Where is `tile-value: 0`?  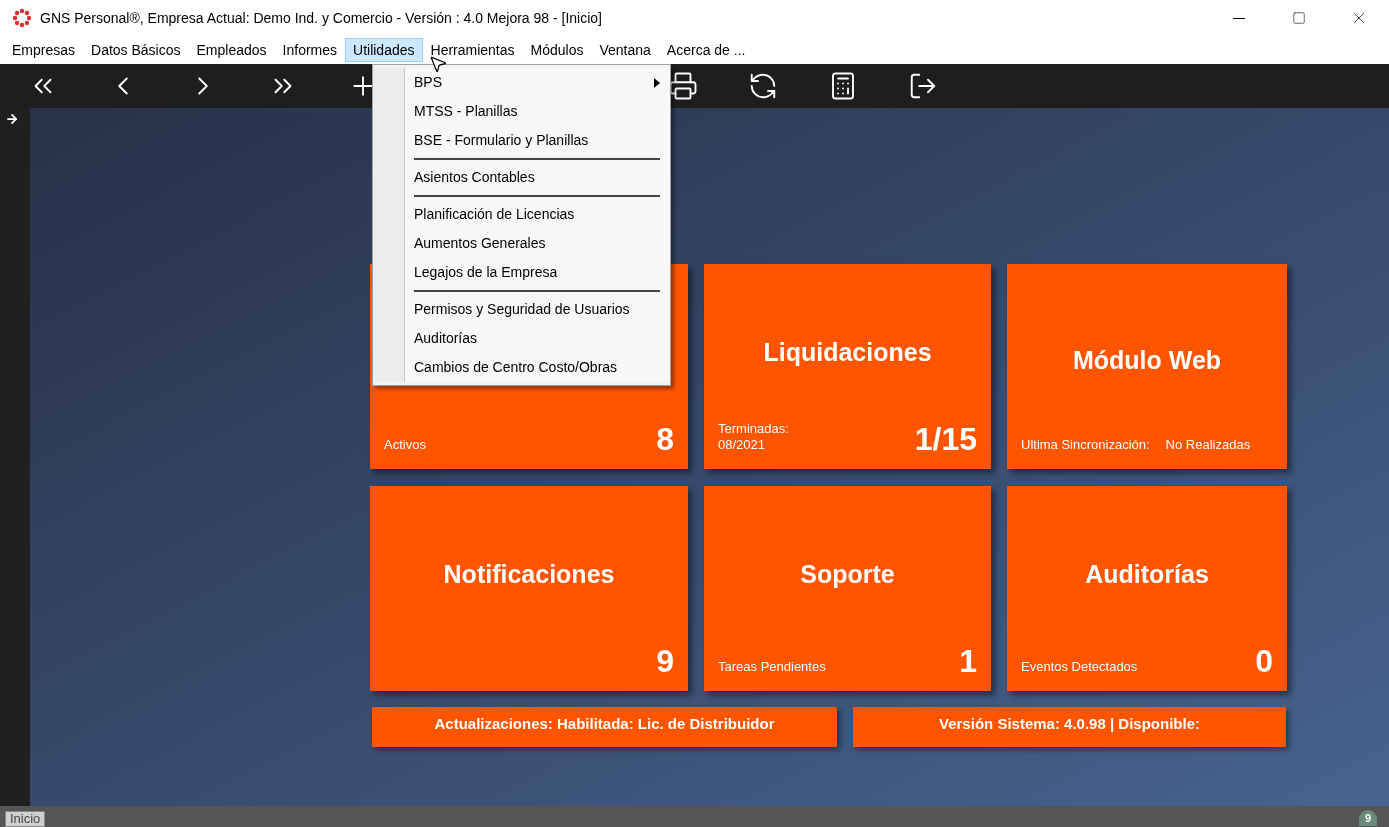
tile-value: 0 is located at coordinates (1264, 661).